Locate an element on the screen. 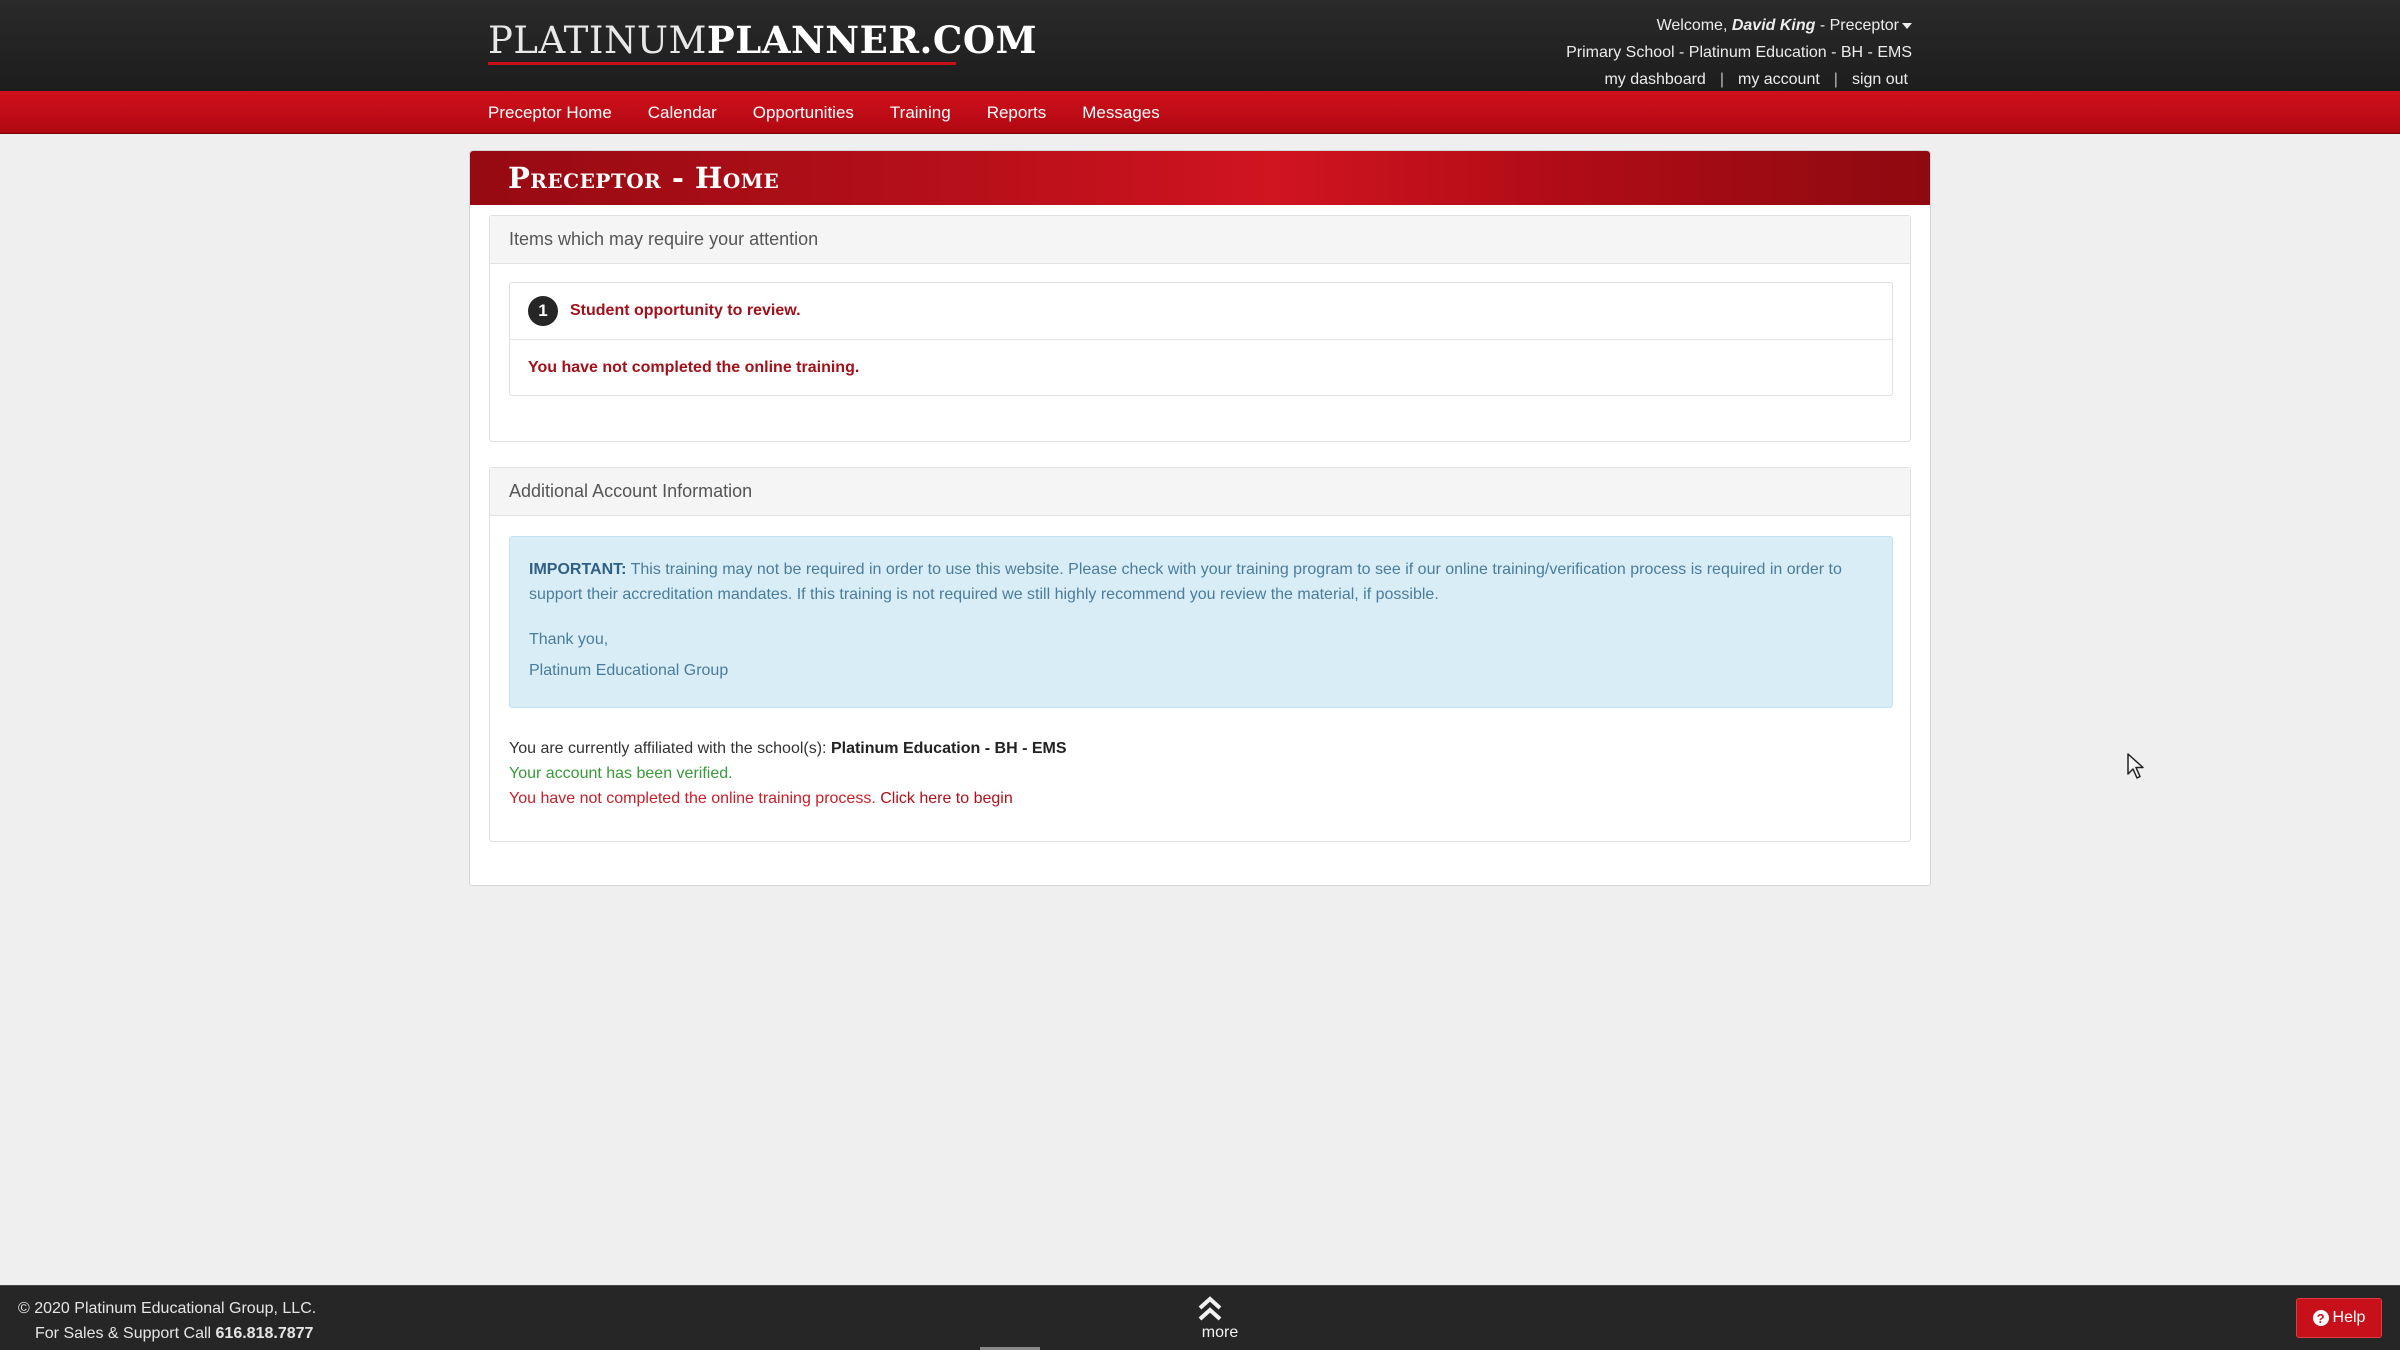  more-button: more is located at coordinates (1220, 1318).